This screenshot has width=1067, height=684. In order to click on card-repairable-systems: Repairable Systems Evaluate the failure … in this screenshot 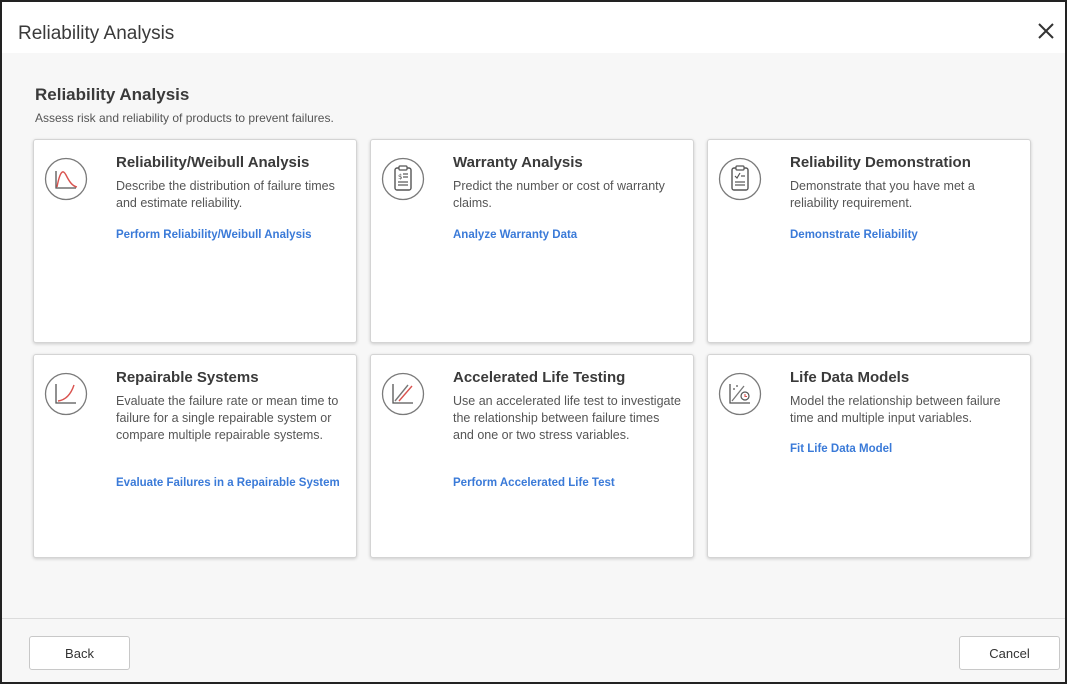, I will do `click(195, 456)`.